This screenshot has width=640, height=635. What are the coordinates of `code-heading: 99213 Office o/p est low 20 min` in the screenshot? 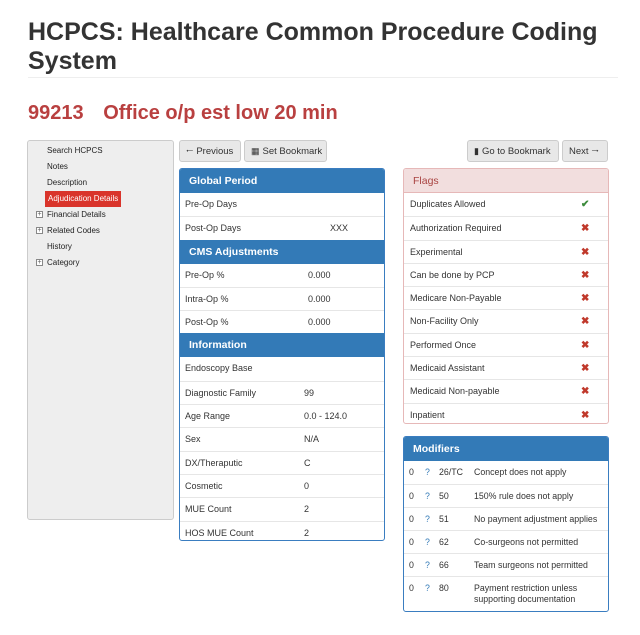 It's located at (183, 113).